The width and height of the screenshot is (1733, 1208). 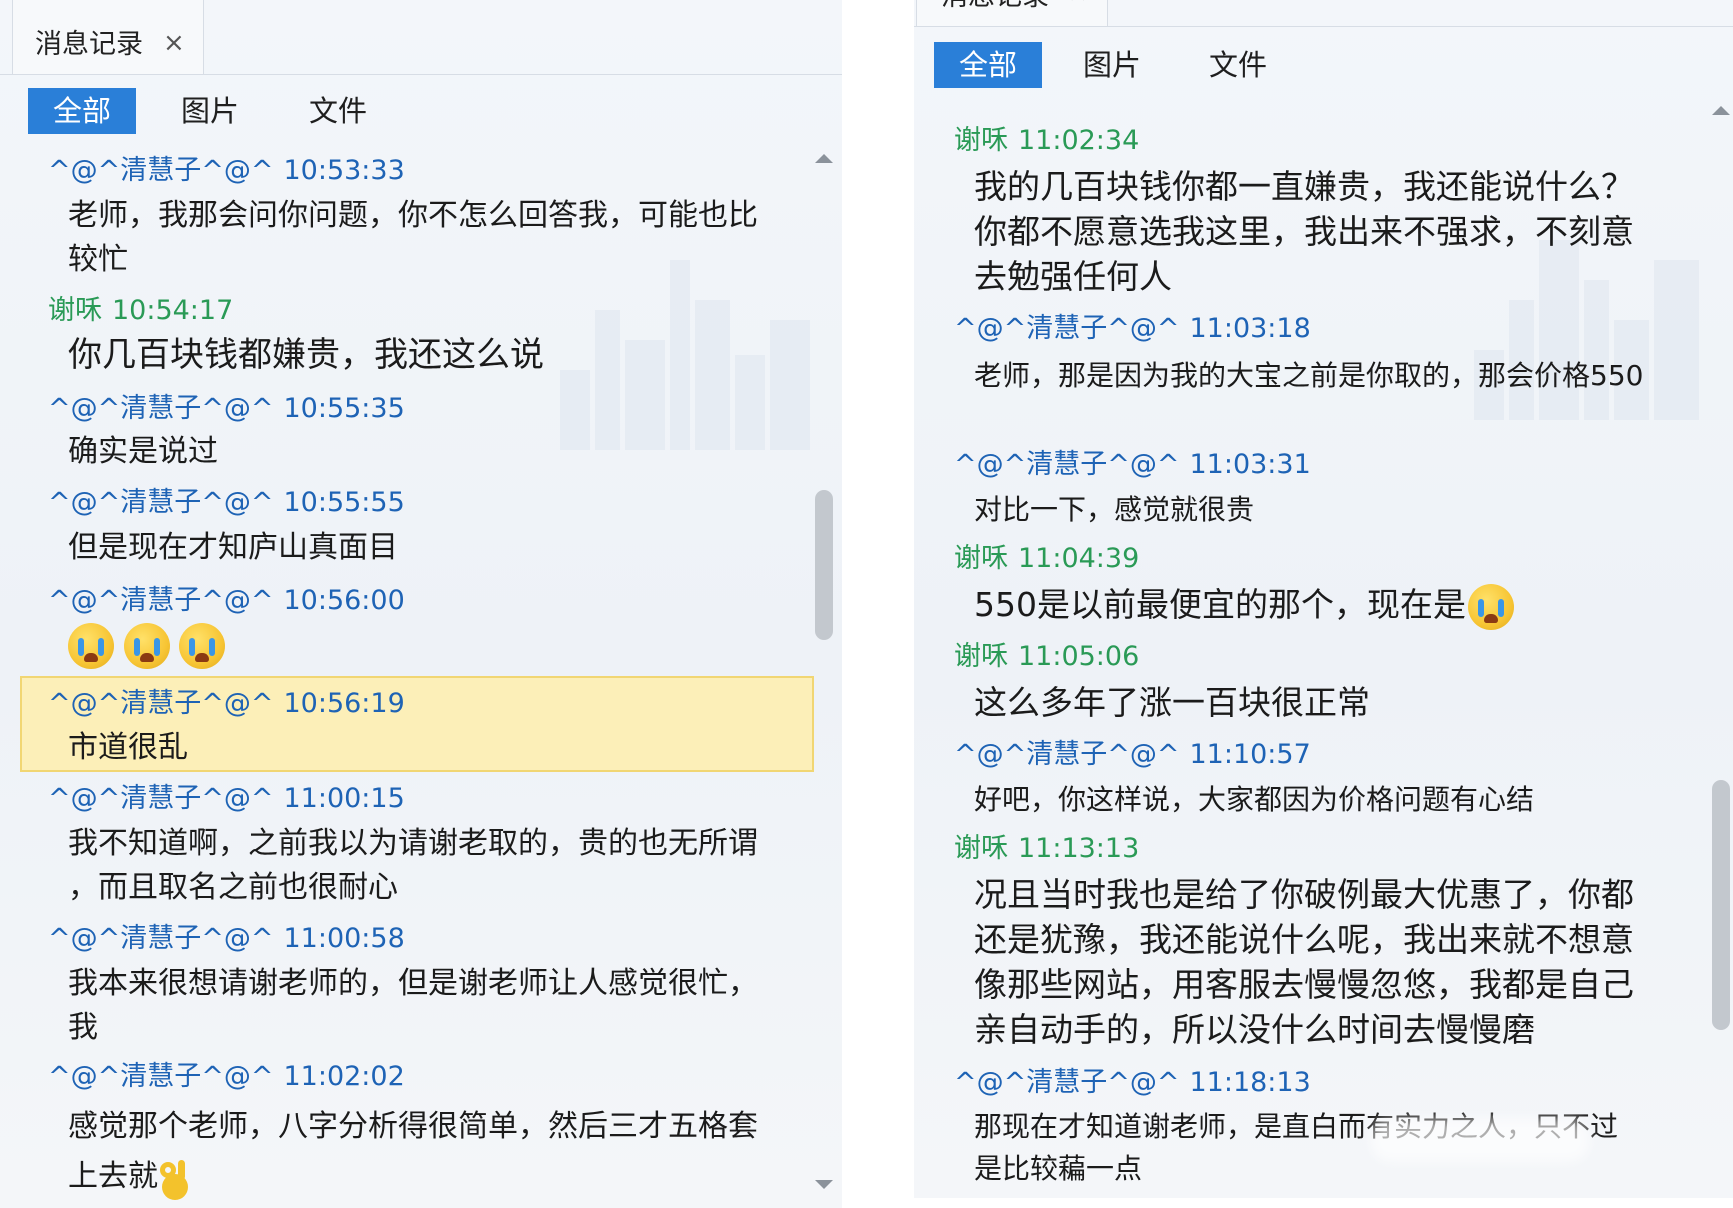 I want to click on message-line: 这么多年了涨一百块很正常, so click(x=1172, y=702).